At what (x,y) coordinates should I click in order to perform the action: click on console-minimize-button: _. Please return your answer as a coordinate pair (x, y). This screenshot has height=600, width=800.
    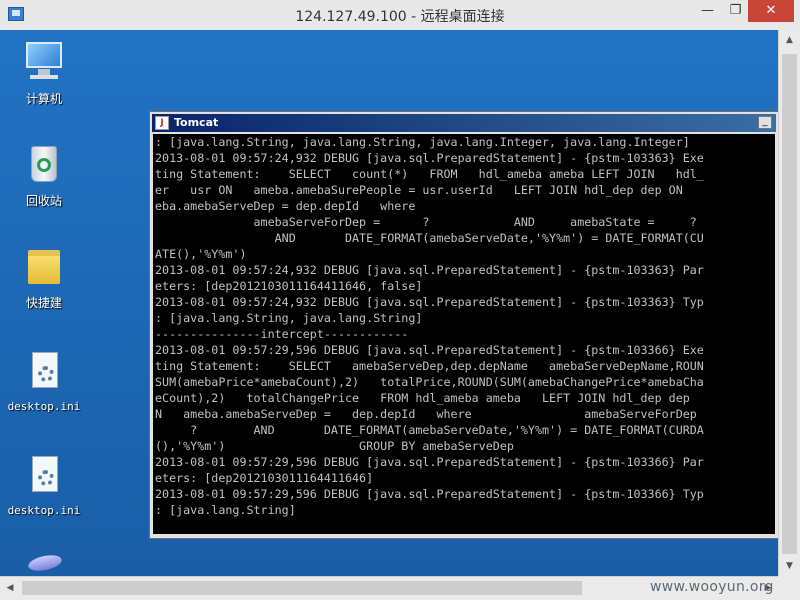
    Looking at the image, I should click on (765, 122).